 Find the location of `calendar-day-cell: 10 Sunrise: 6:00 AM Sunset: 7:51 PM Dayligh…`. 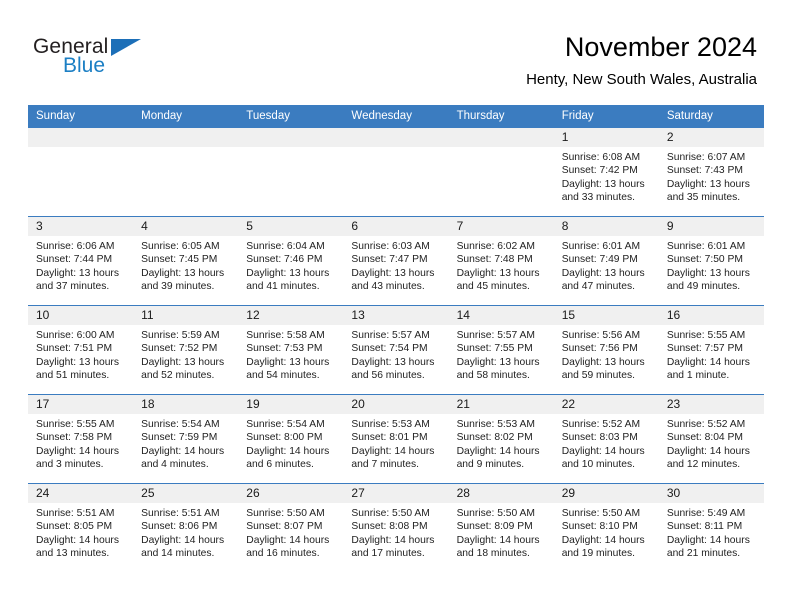

calendar-day-cell: 10 Sunrise: 6:00 AM Sunset: 7:51 PM Dayligh… is located at coordinates (81, 350).